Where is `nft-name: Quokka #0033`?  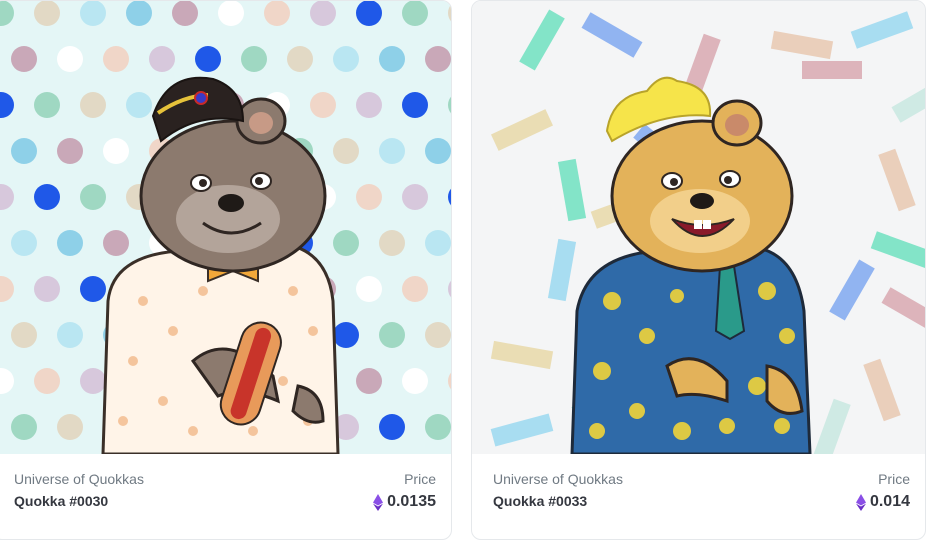
nft-name: Quokka #0033 is located at coordinates (540, 501).